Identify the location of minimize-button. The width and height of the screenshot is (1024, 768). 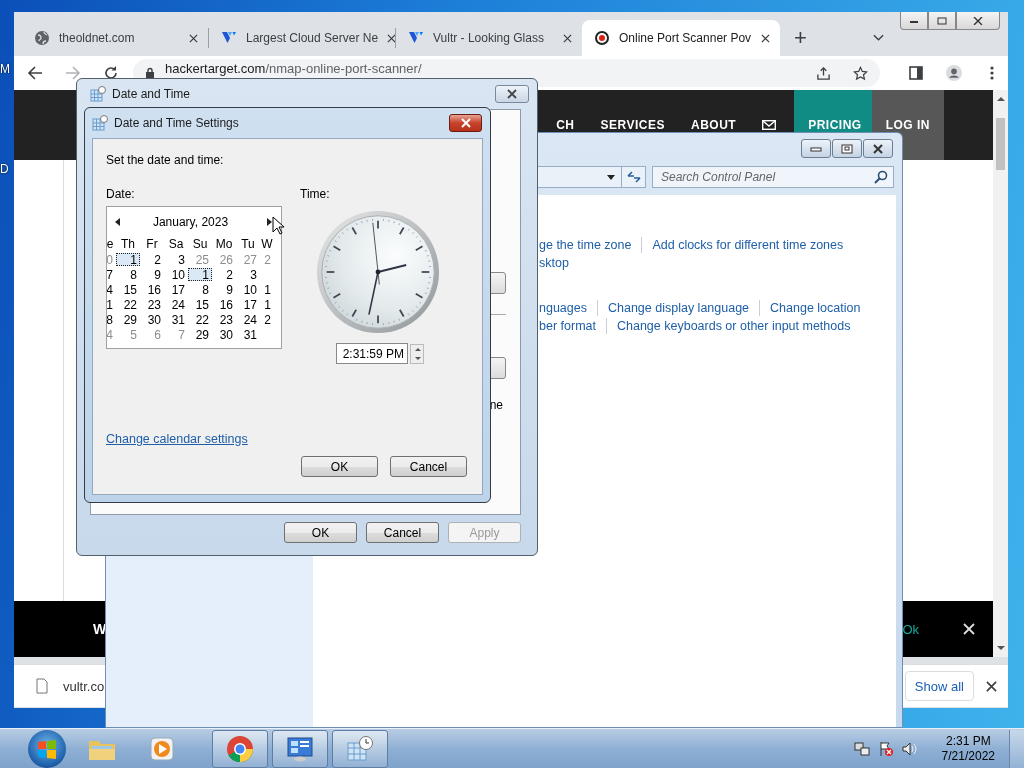
(914, 21).